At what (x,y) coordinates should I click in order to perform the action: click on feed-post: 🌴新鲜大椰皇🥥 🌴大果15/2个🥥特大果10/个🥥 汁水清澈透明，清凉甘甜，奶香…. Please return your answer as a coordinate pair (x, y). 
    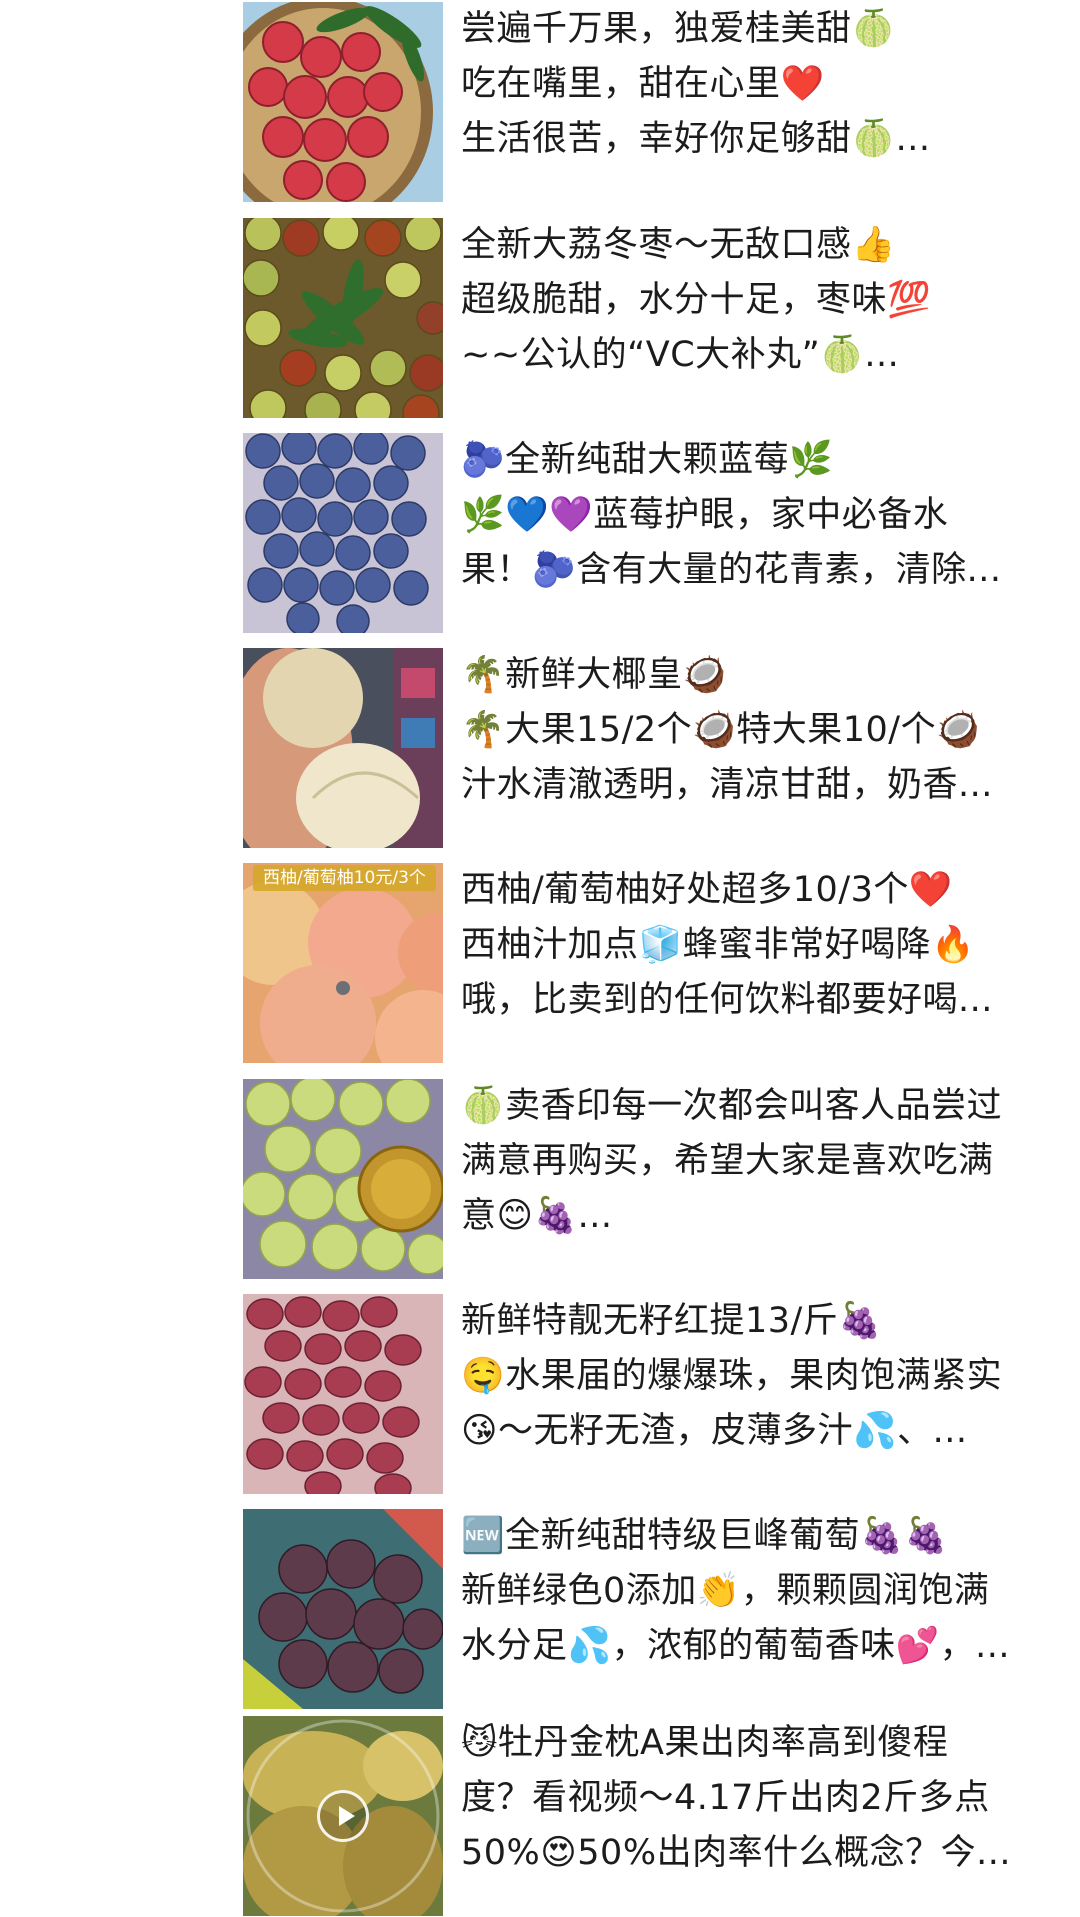
    Looking at the image, I should click on (643, 748).